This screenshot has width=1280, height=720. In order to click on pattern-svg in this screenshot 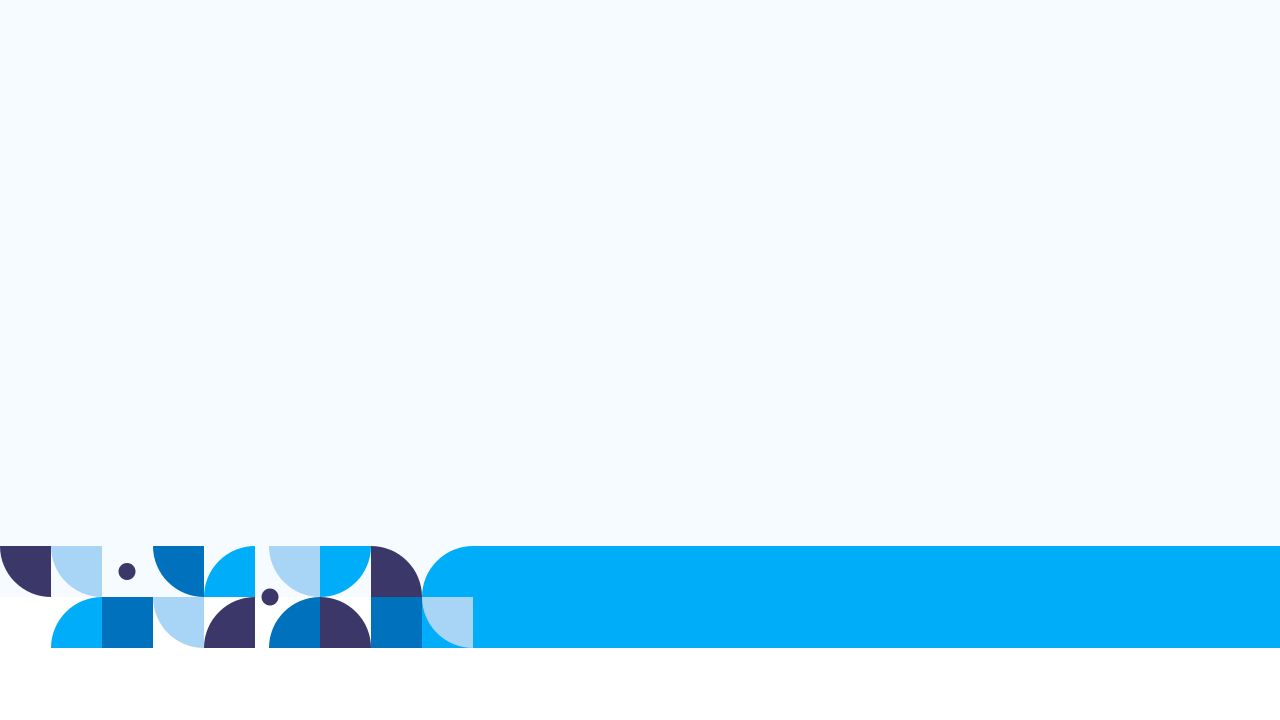, I will do `click(640, 597)`.